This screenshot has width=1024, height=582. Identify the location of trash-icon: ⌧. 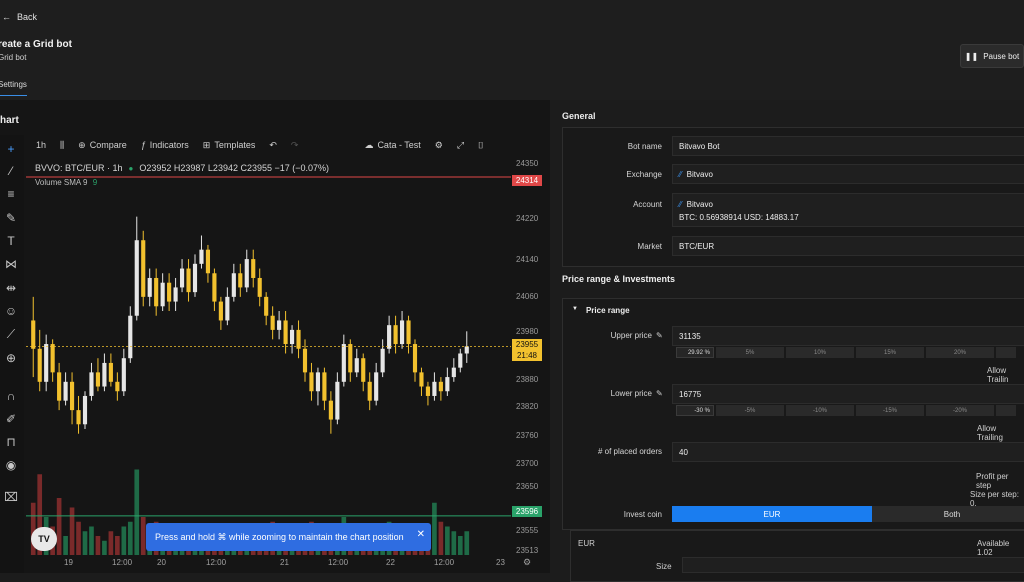
(11, 497).